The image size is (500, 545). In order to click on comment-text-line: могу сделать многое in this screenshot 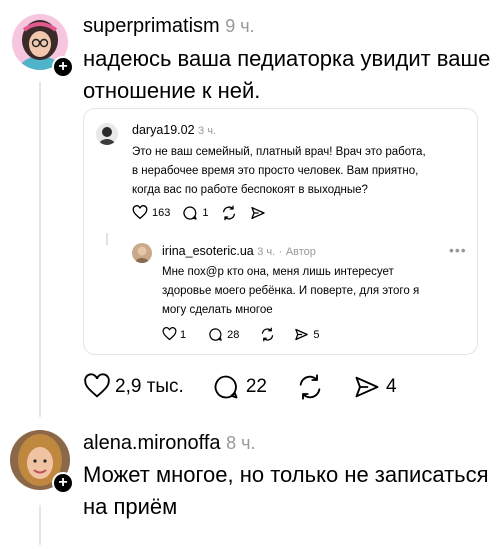, I will do `click(217, 310)`.